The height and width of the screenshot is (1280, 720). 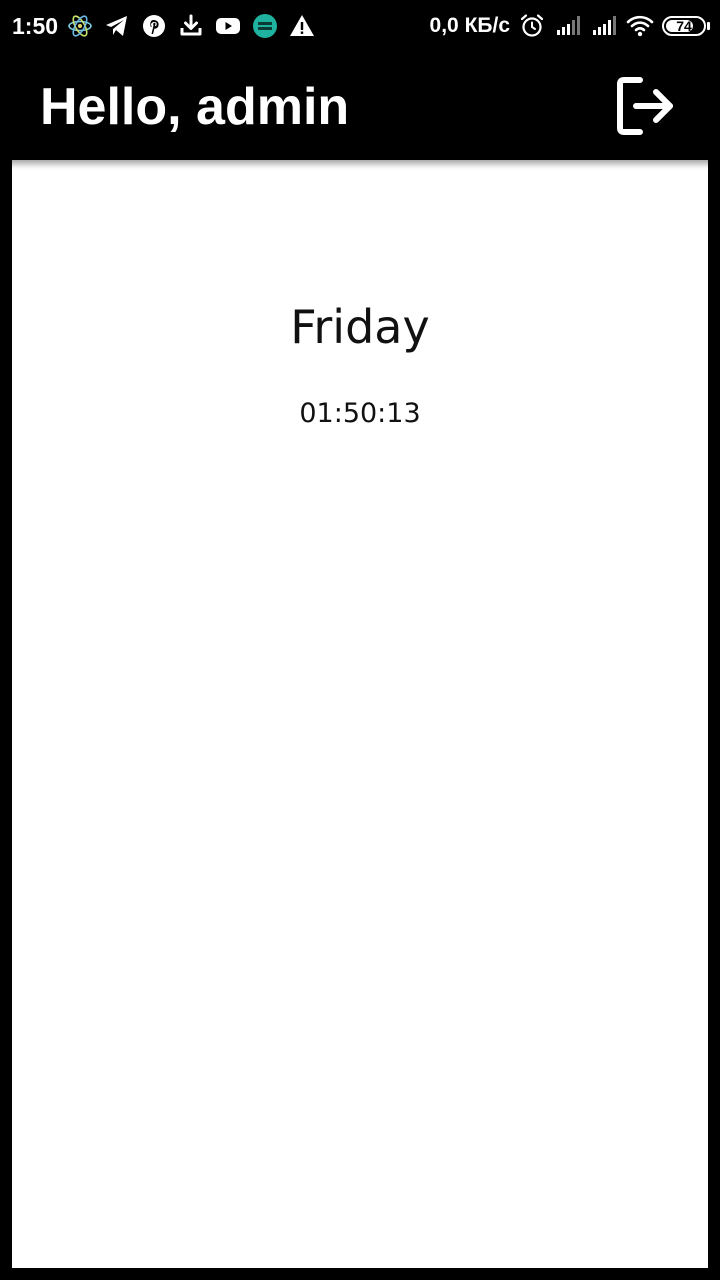 I want to click on page-title: Hello, admin, so click(x=195, y=107).